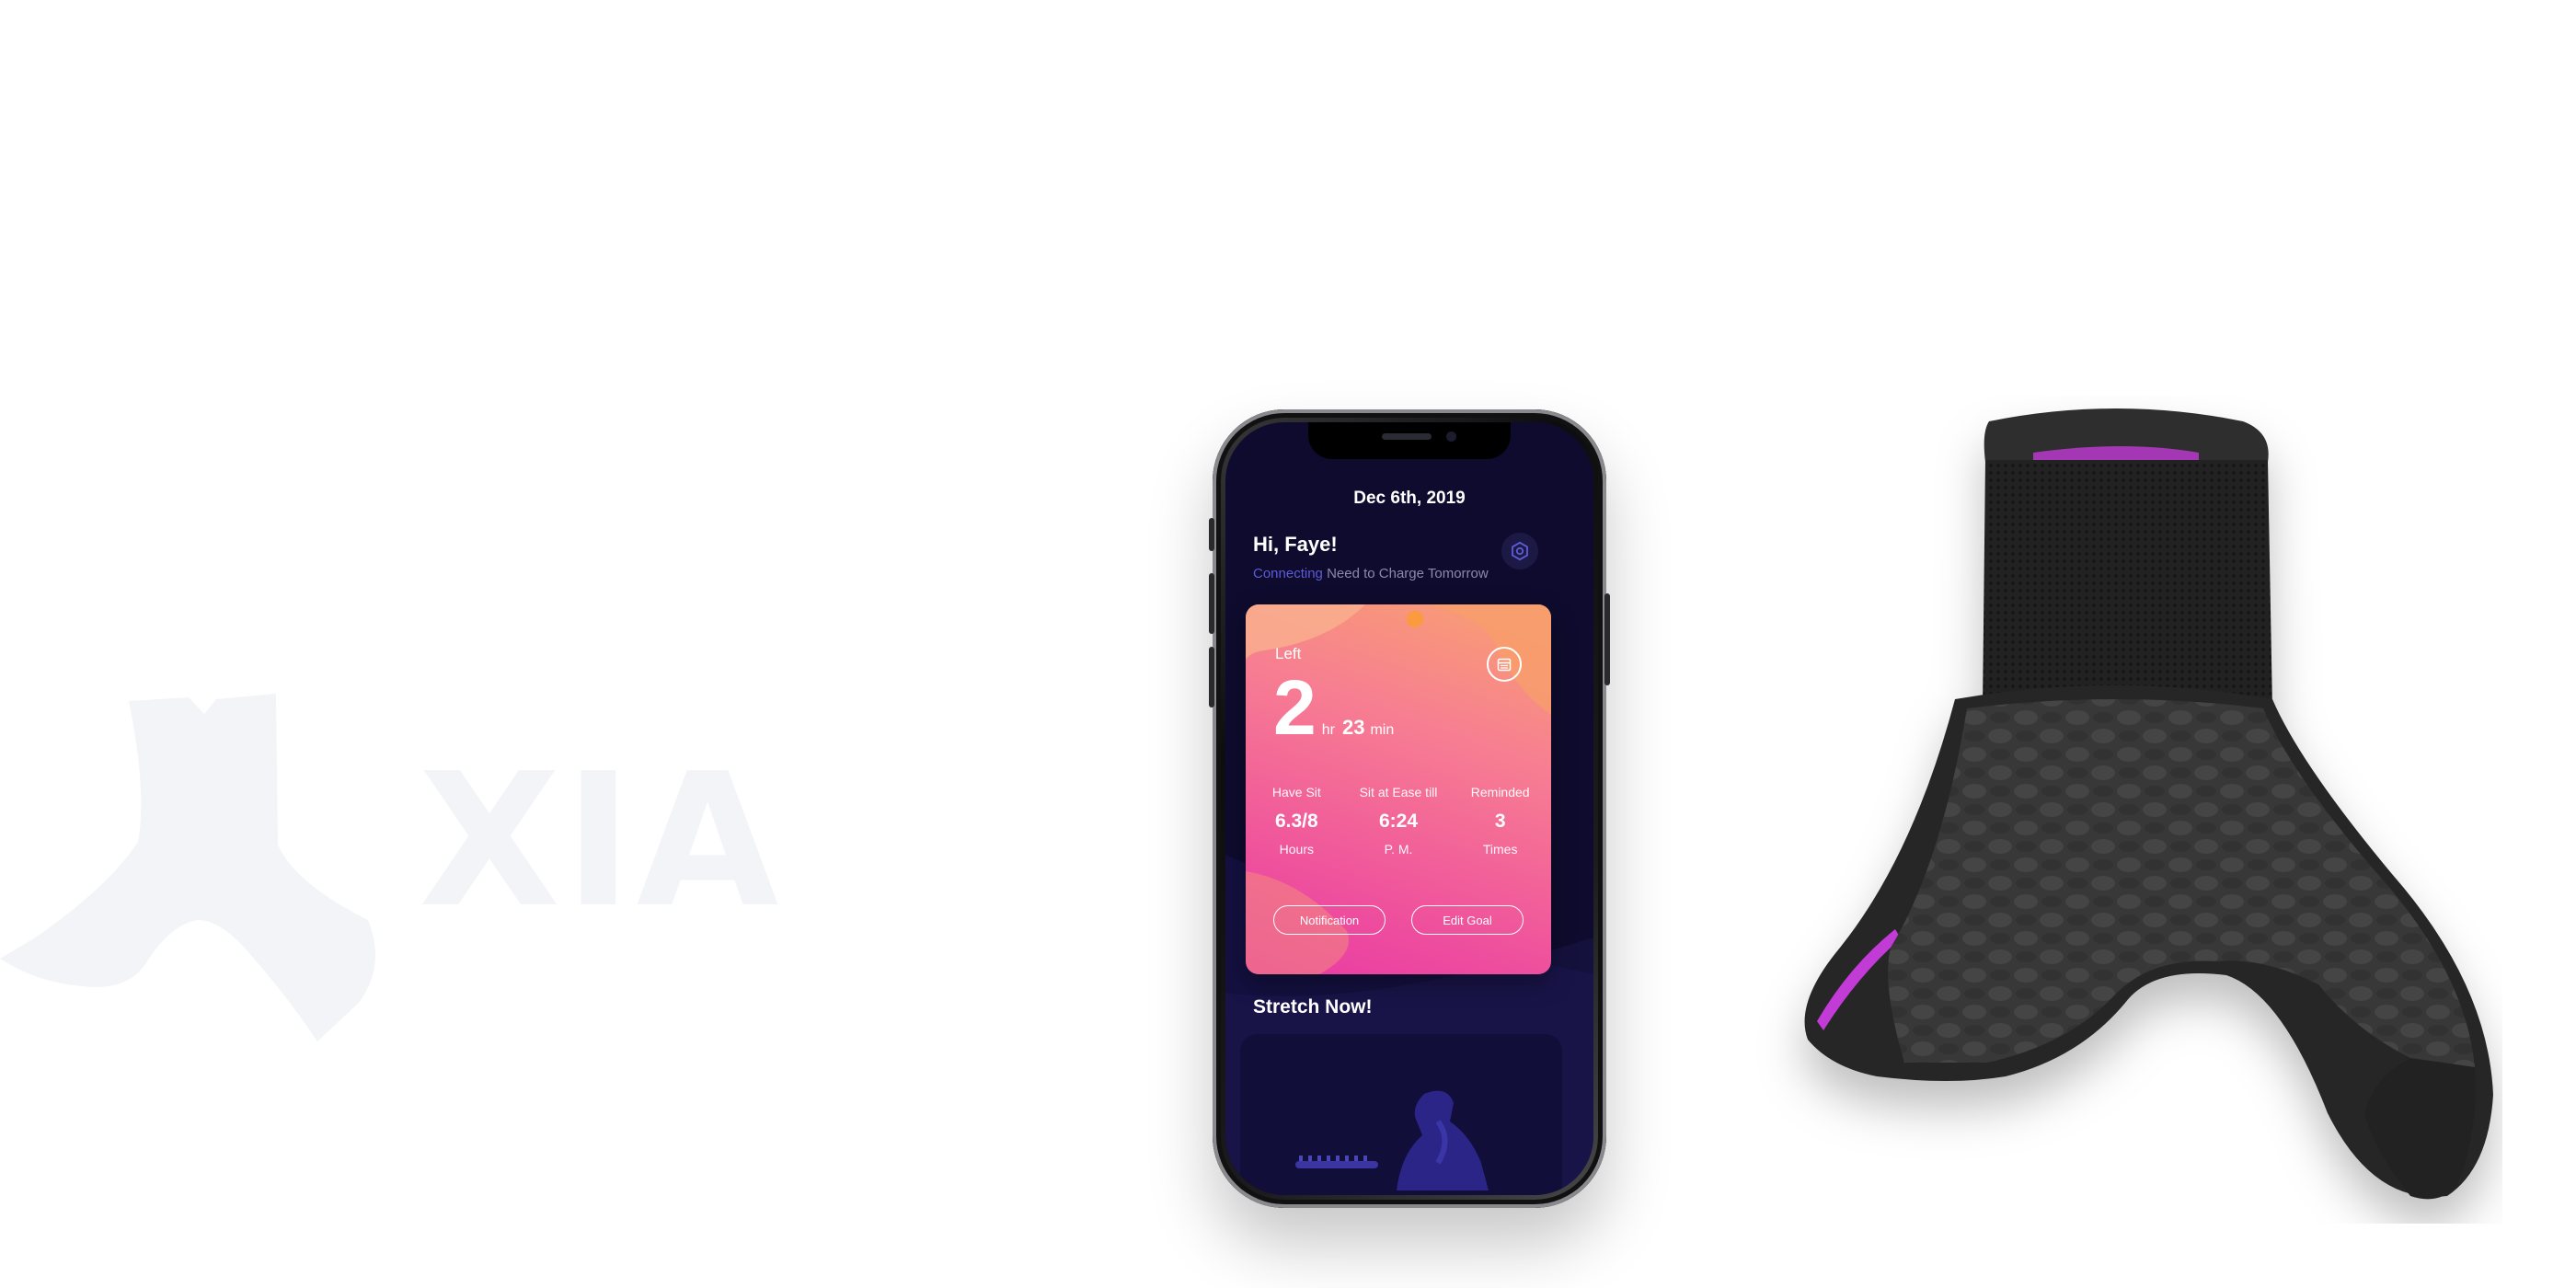 The image size is (2576, 1288). I want to click on stat-sit-at-ease: Sit at Ease till 6:24 P. M., so click(1399, 821).